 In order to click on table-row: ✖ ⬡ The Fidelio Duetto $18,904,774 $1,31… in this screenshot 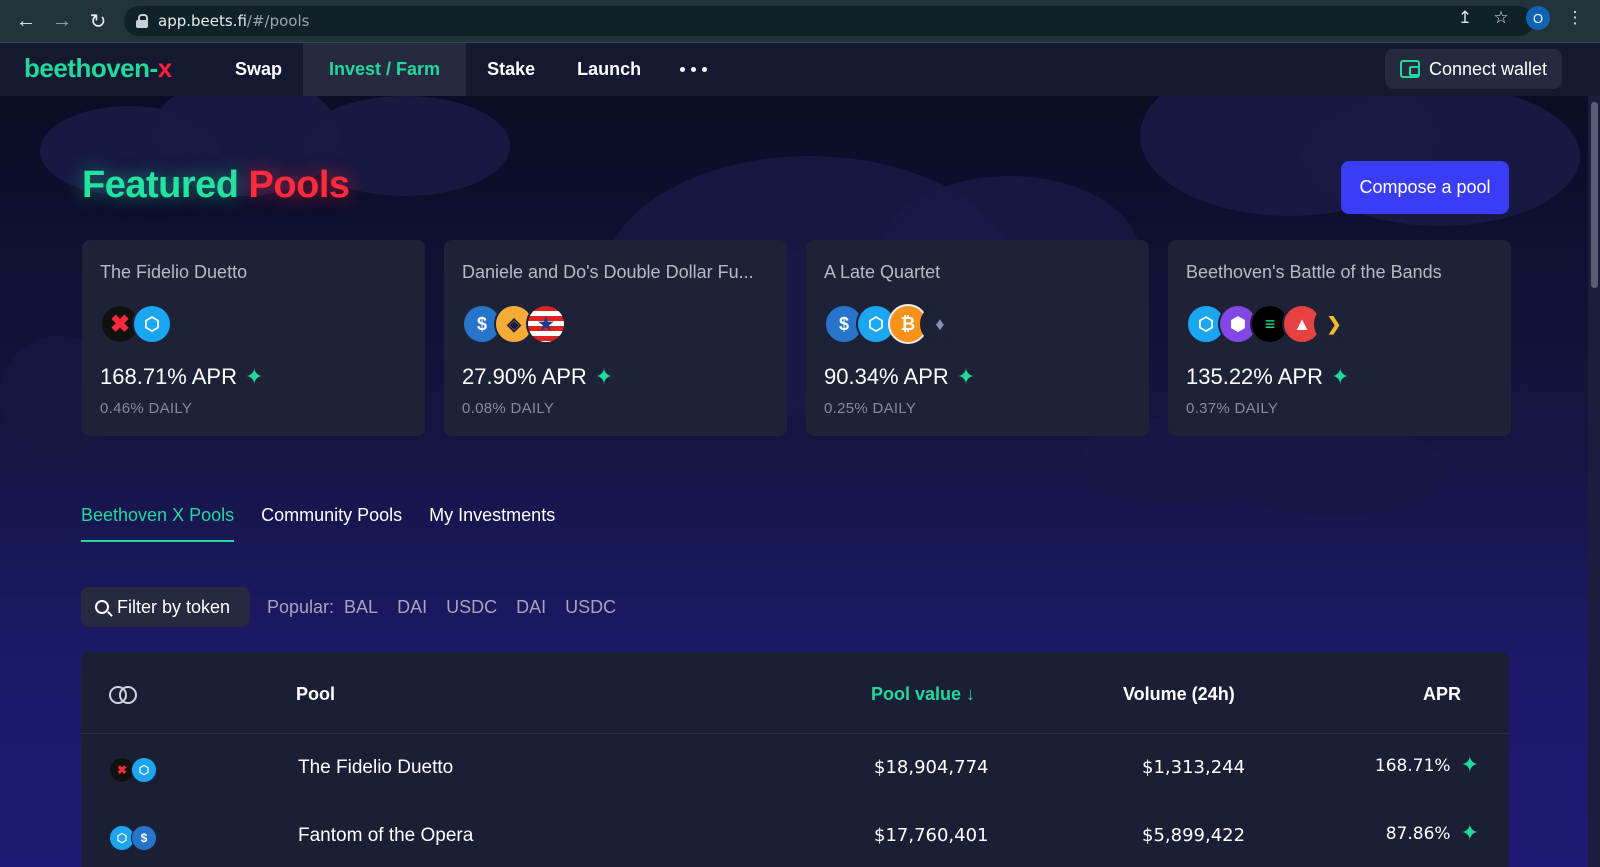, I will do `click(795, 769)`.